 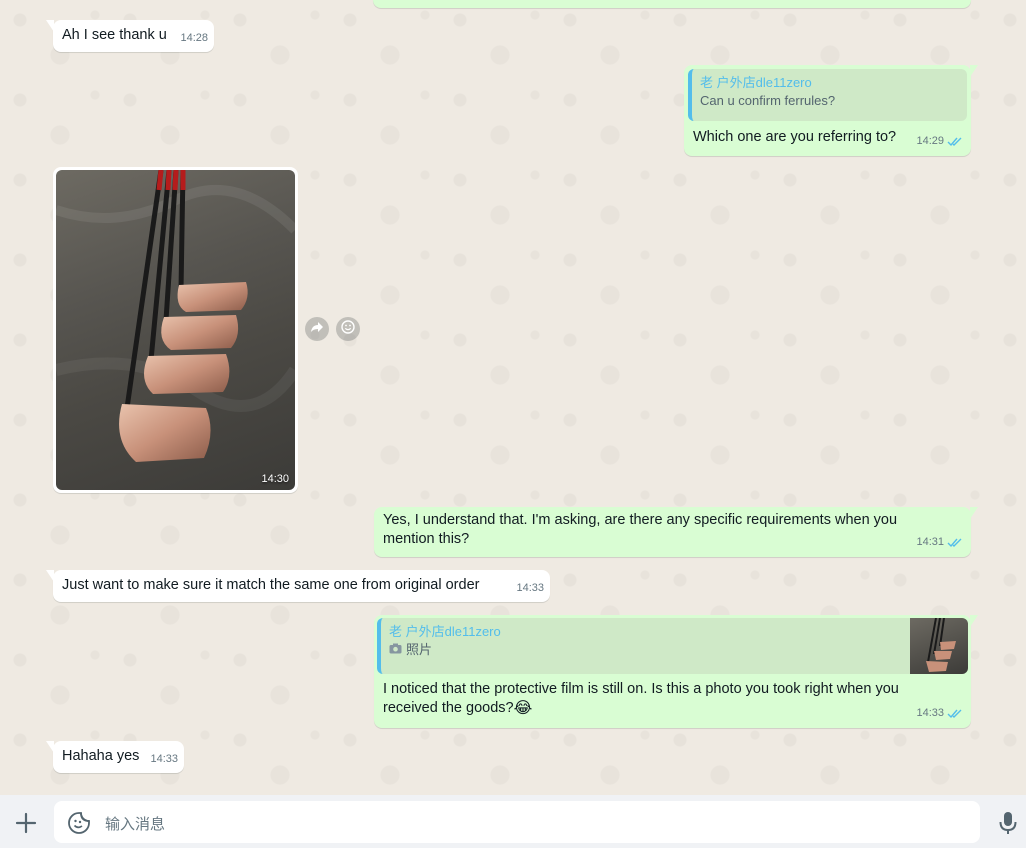 I want to click on sticker-icon, so click(x=79, y=825).